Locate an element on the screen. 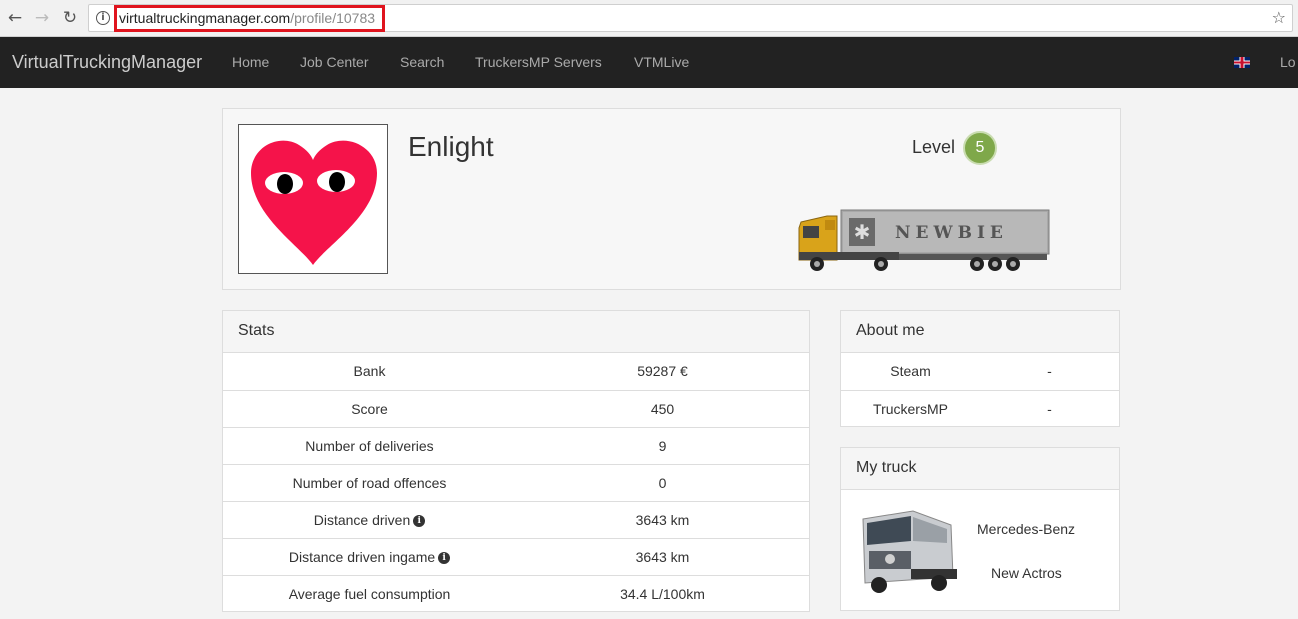 Image resolution: width=1298 pixels, height=619 pixels. stats-title: Stats is located at coordinates (516, 332).